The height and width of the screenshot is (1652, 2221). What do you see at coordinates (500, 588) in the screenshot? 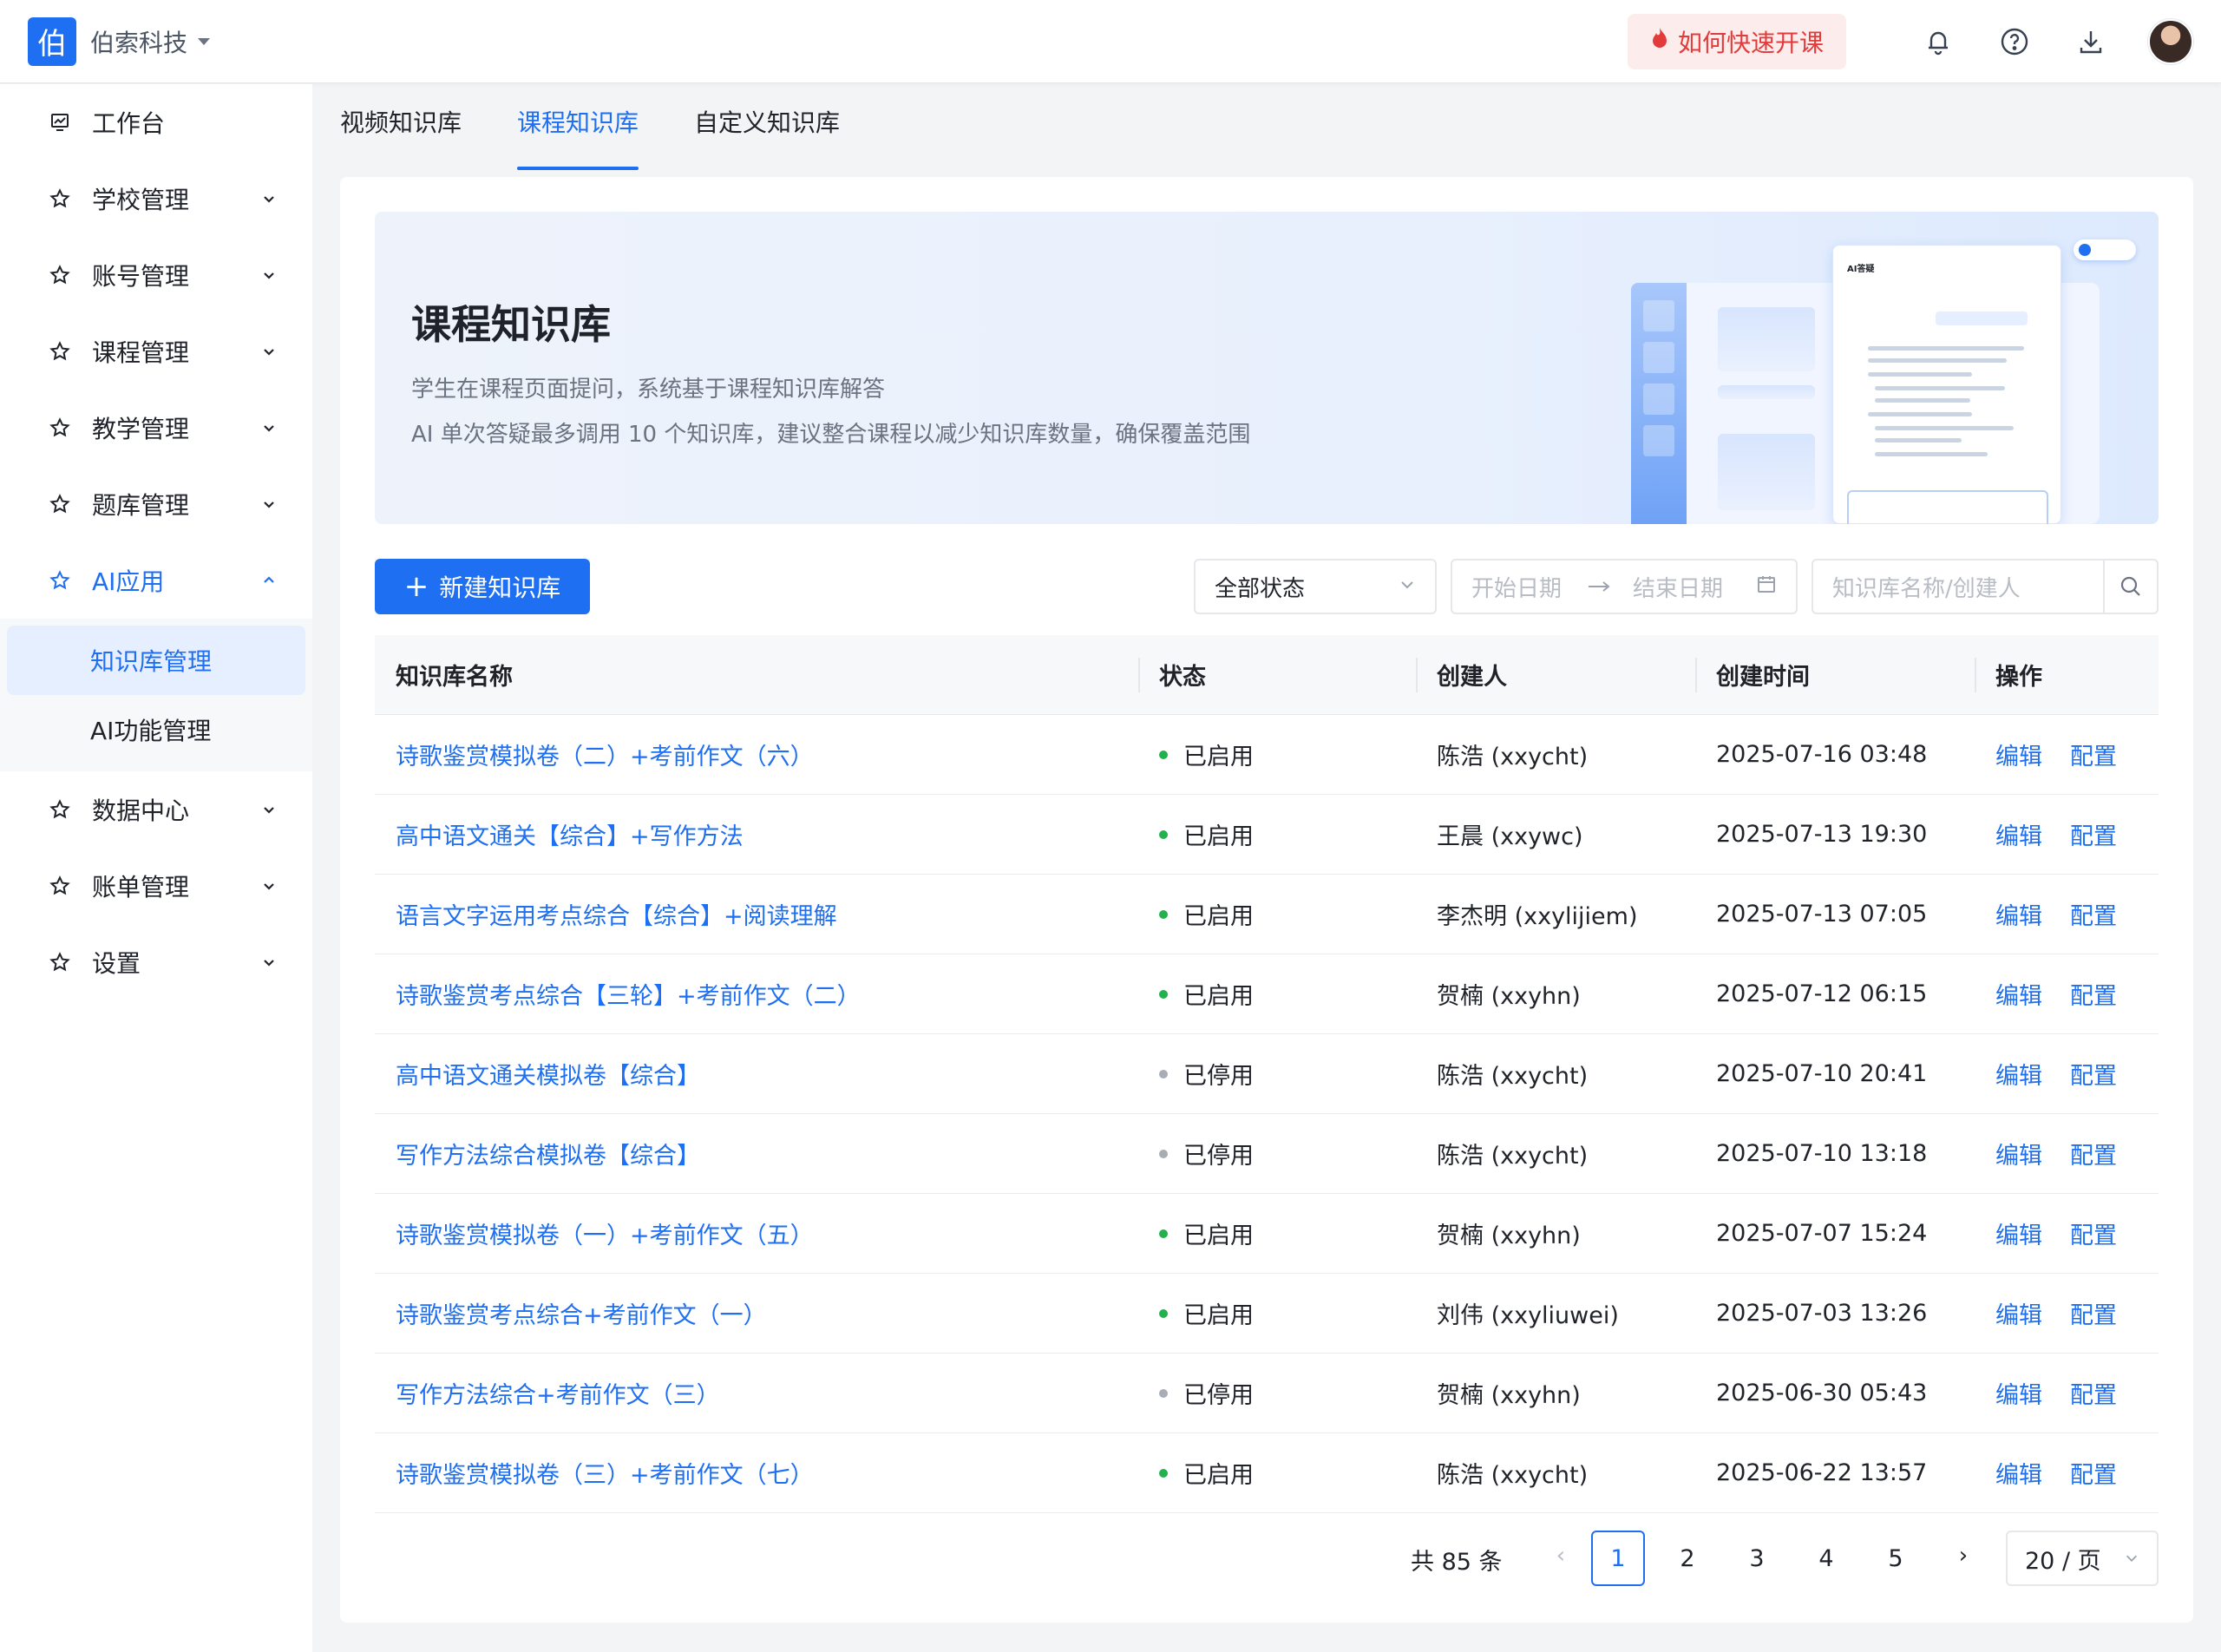
I see `new-knowledge-base-label: 新建知识库` at bounding box center [500, 588].